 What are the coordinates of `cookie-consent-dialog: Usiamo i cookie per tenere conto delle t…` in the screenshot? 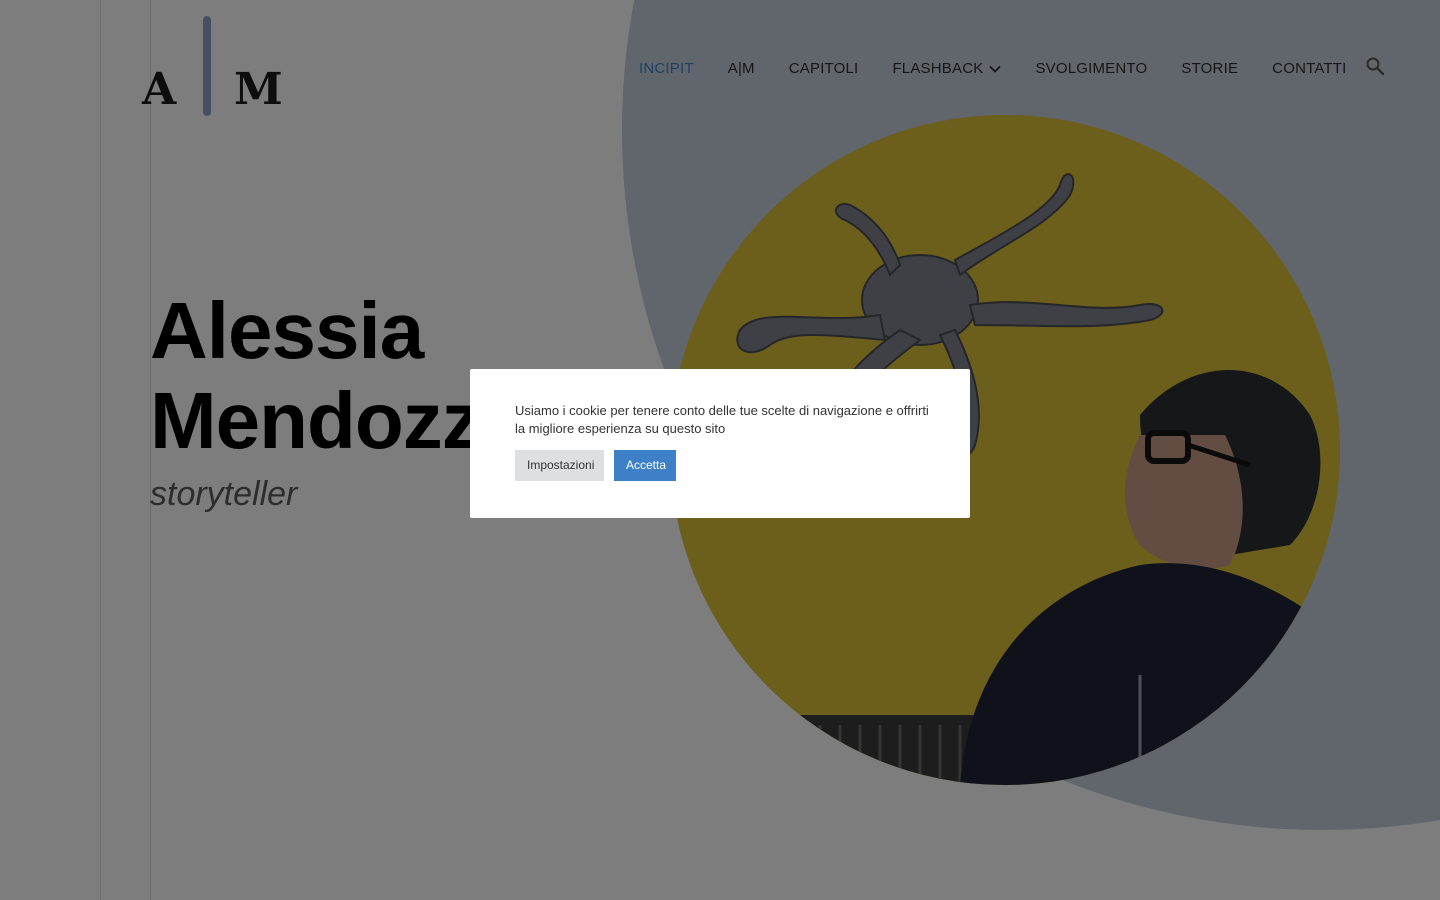 It's located at (720, 443).